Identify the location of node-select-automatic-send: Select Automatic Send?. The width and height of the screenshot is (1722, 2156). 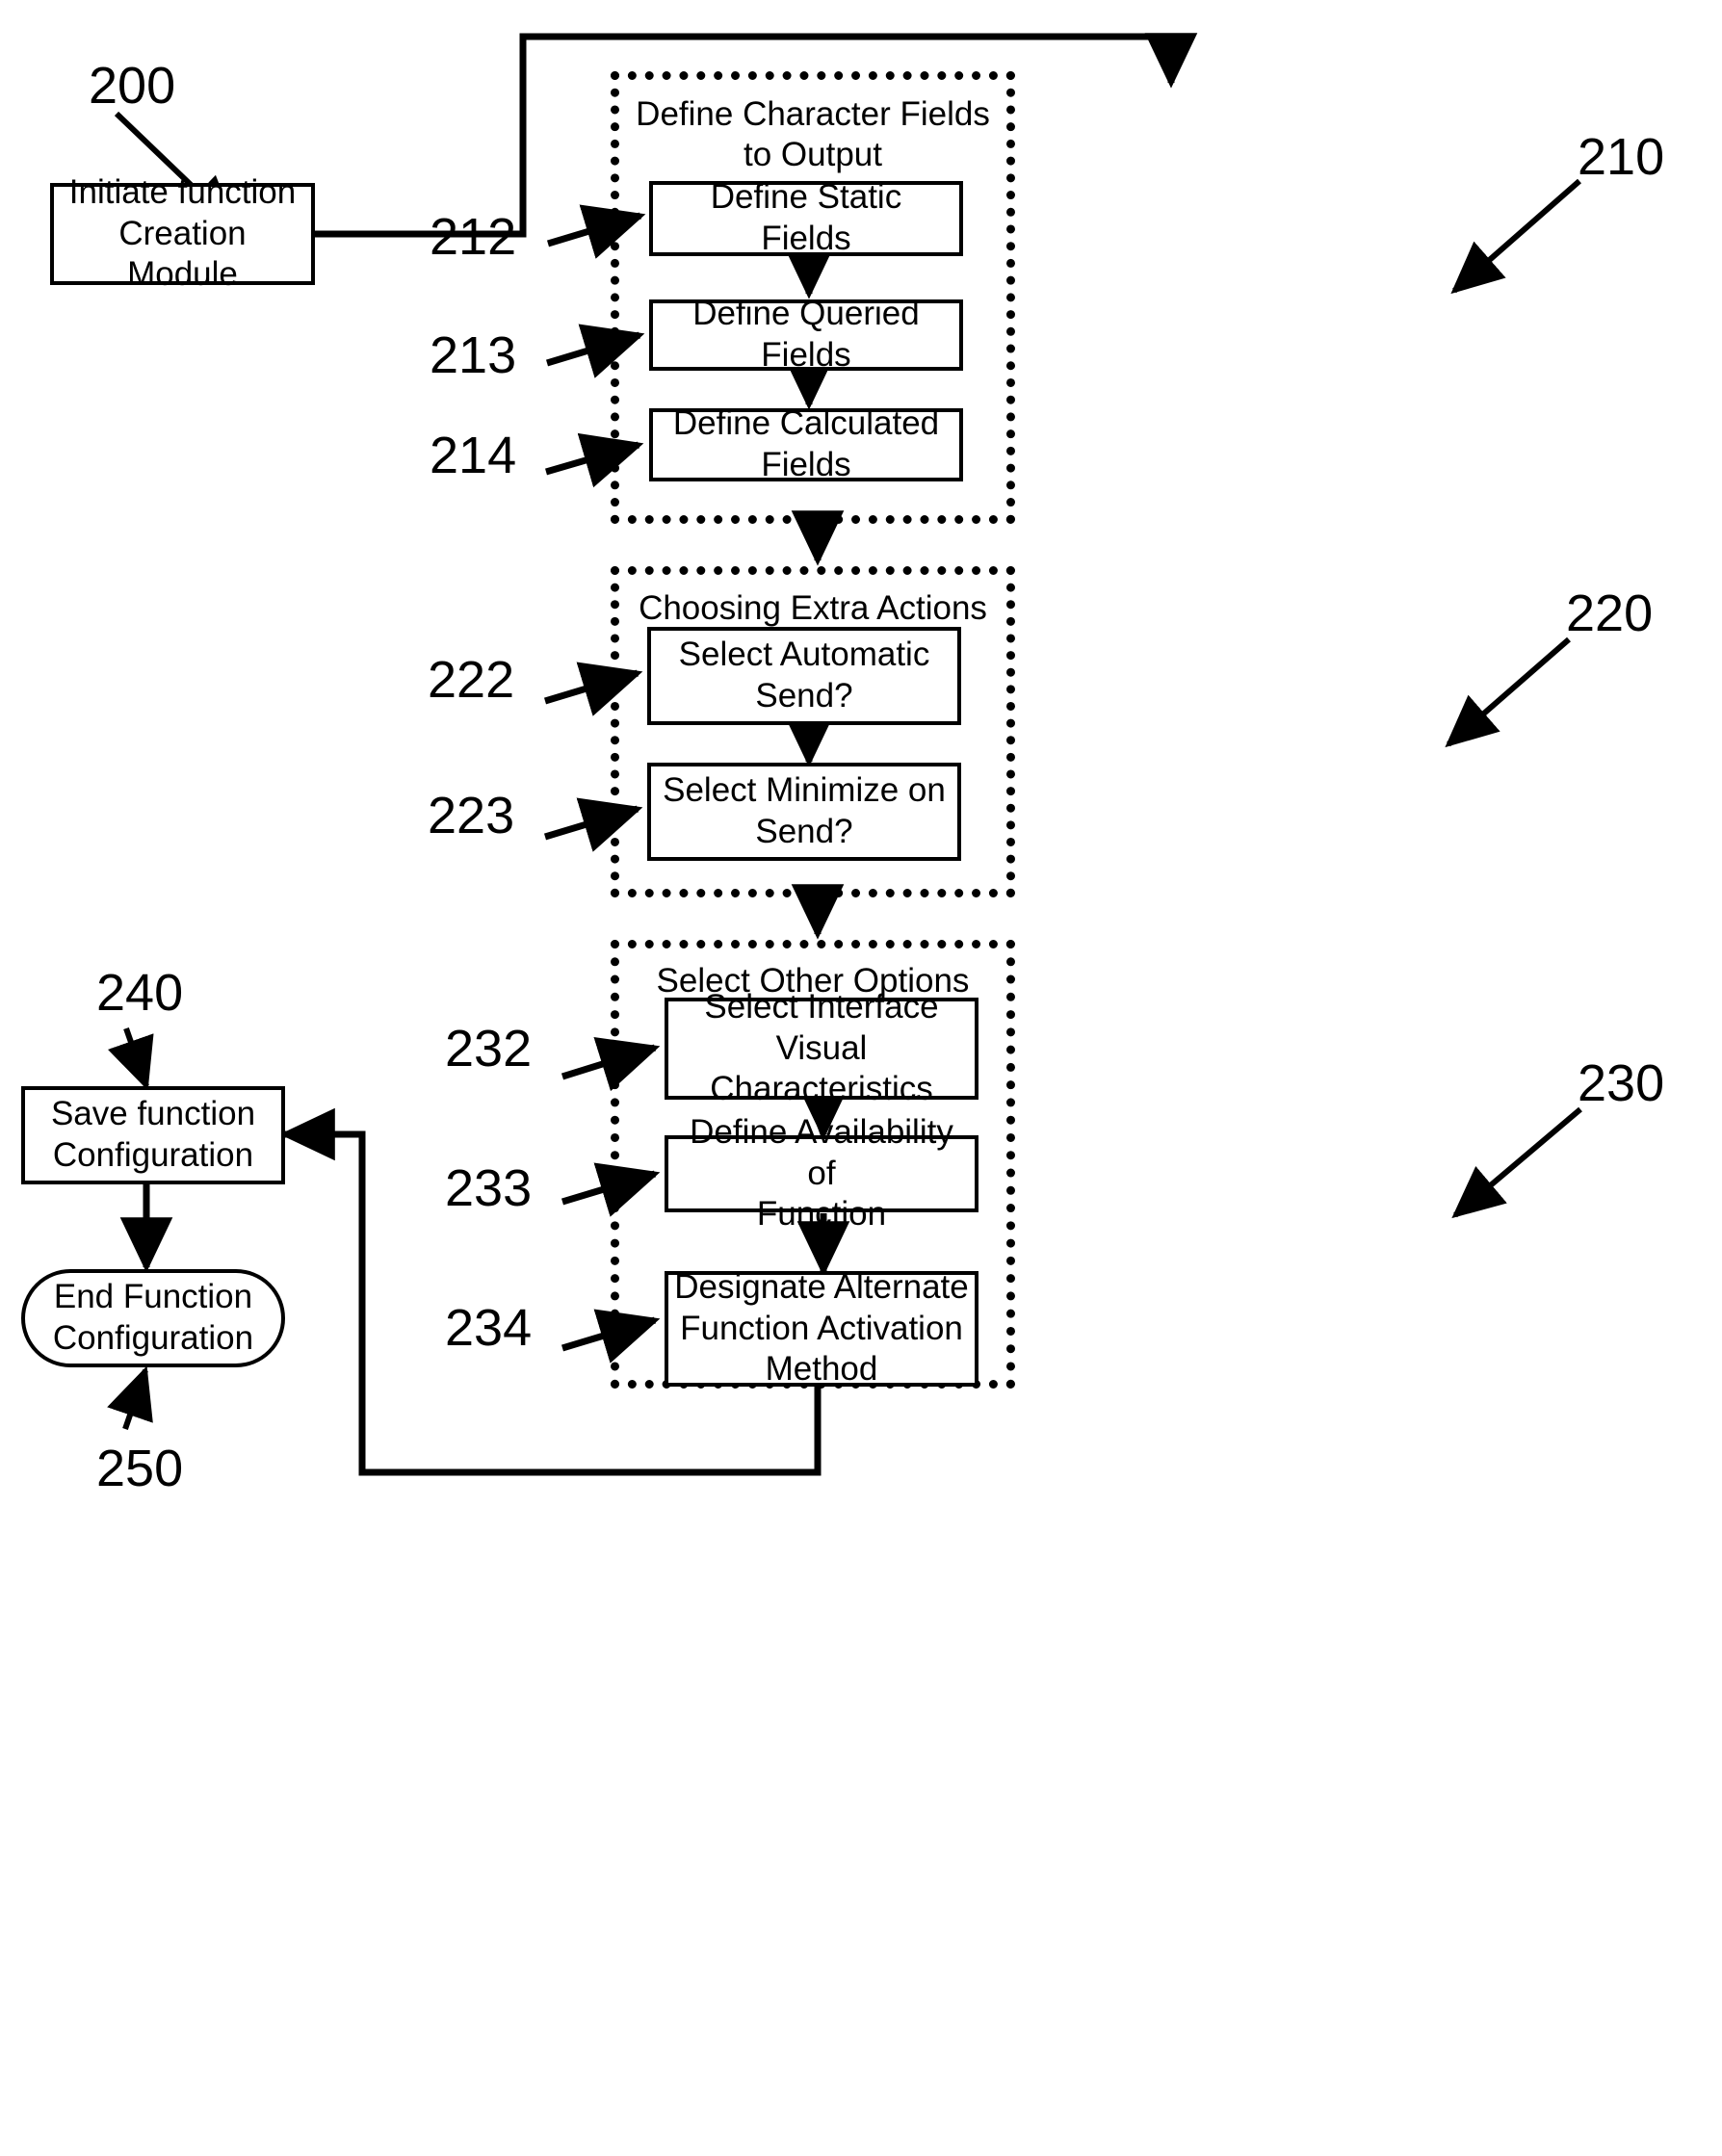
(804, 676).